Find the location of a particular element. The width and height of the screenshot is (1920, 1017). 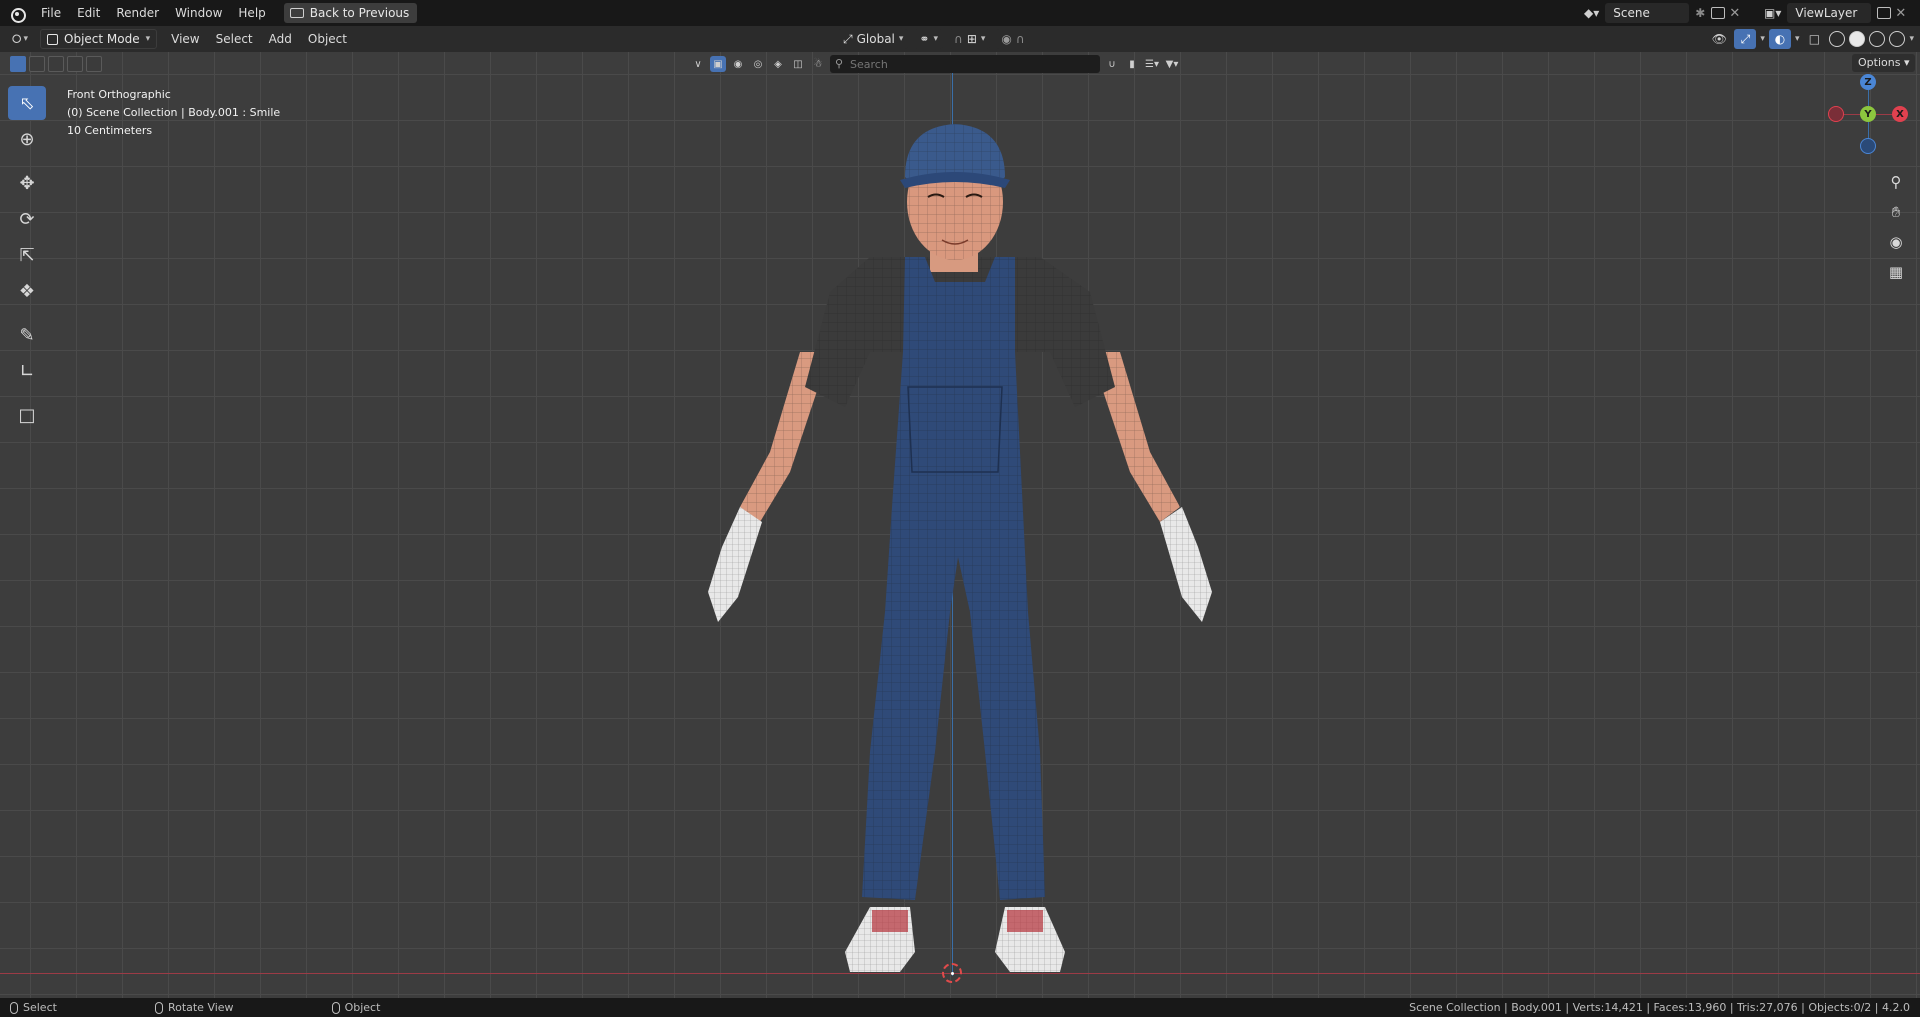

pan-hand-icon: ✋︎ is located at coordinates (1896, 212).